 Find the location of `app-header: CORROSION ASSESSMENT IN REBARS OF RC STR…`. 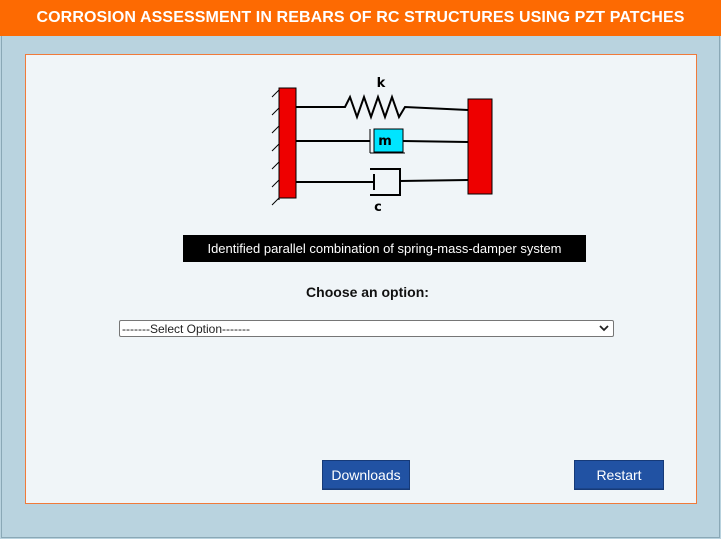

app-header: CORROSION ASSESSMENT IN REBARS OF RC STR… is located at coordinates (360, 18).